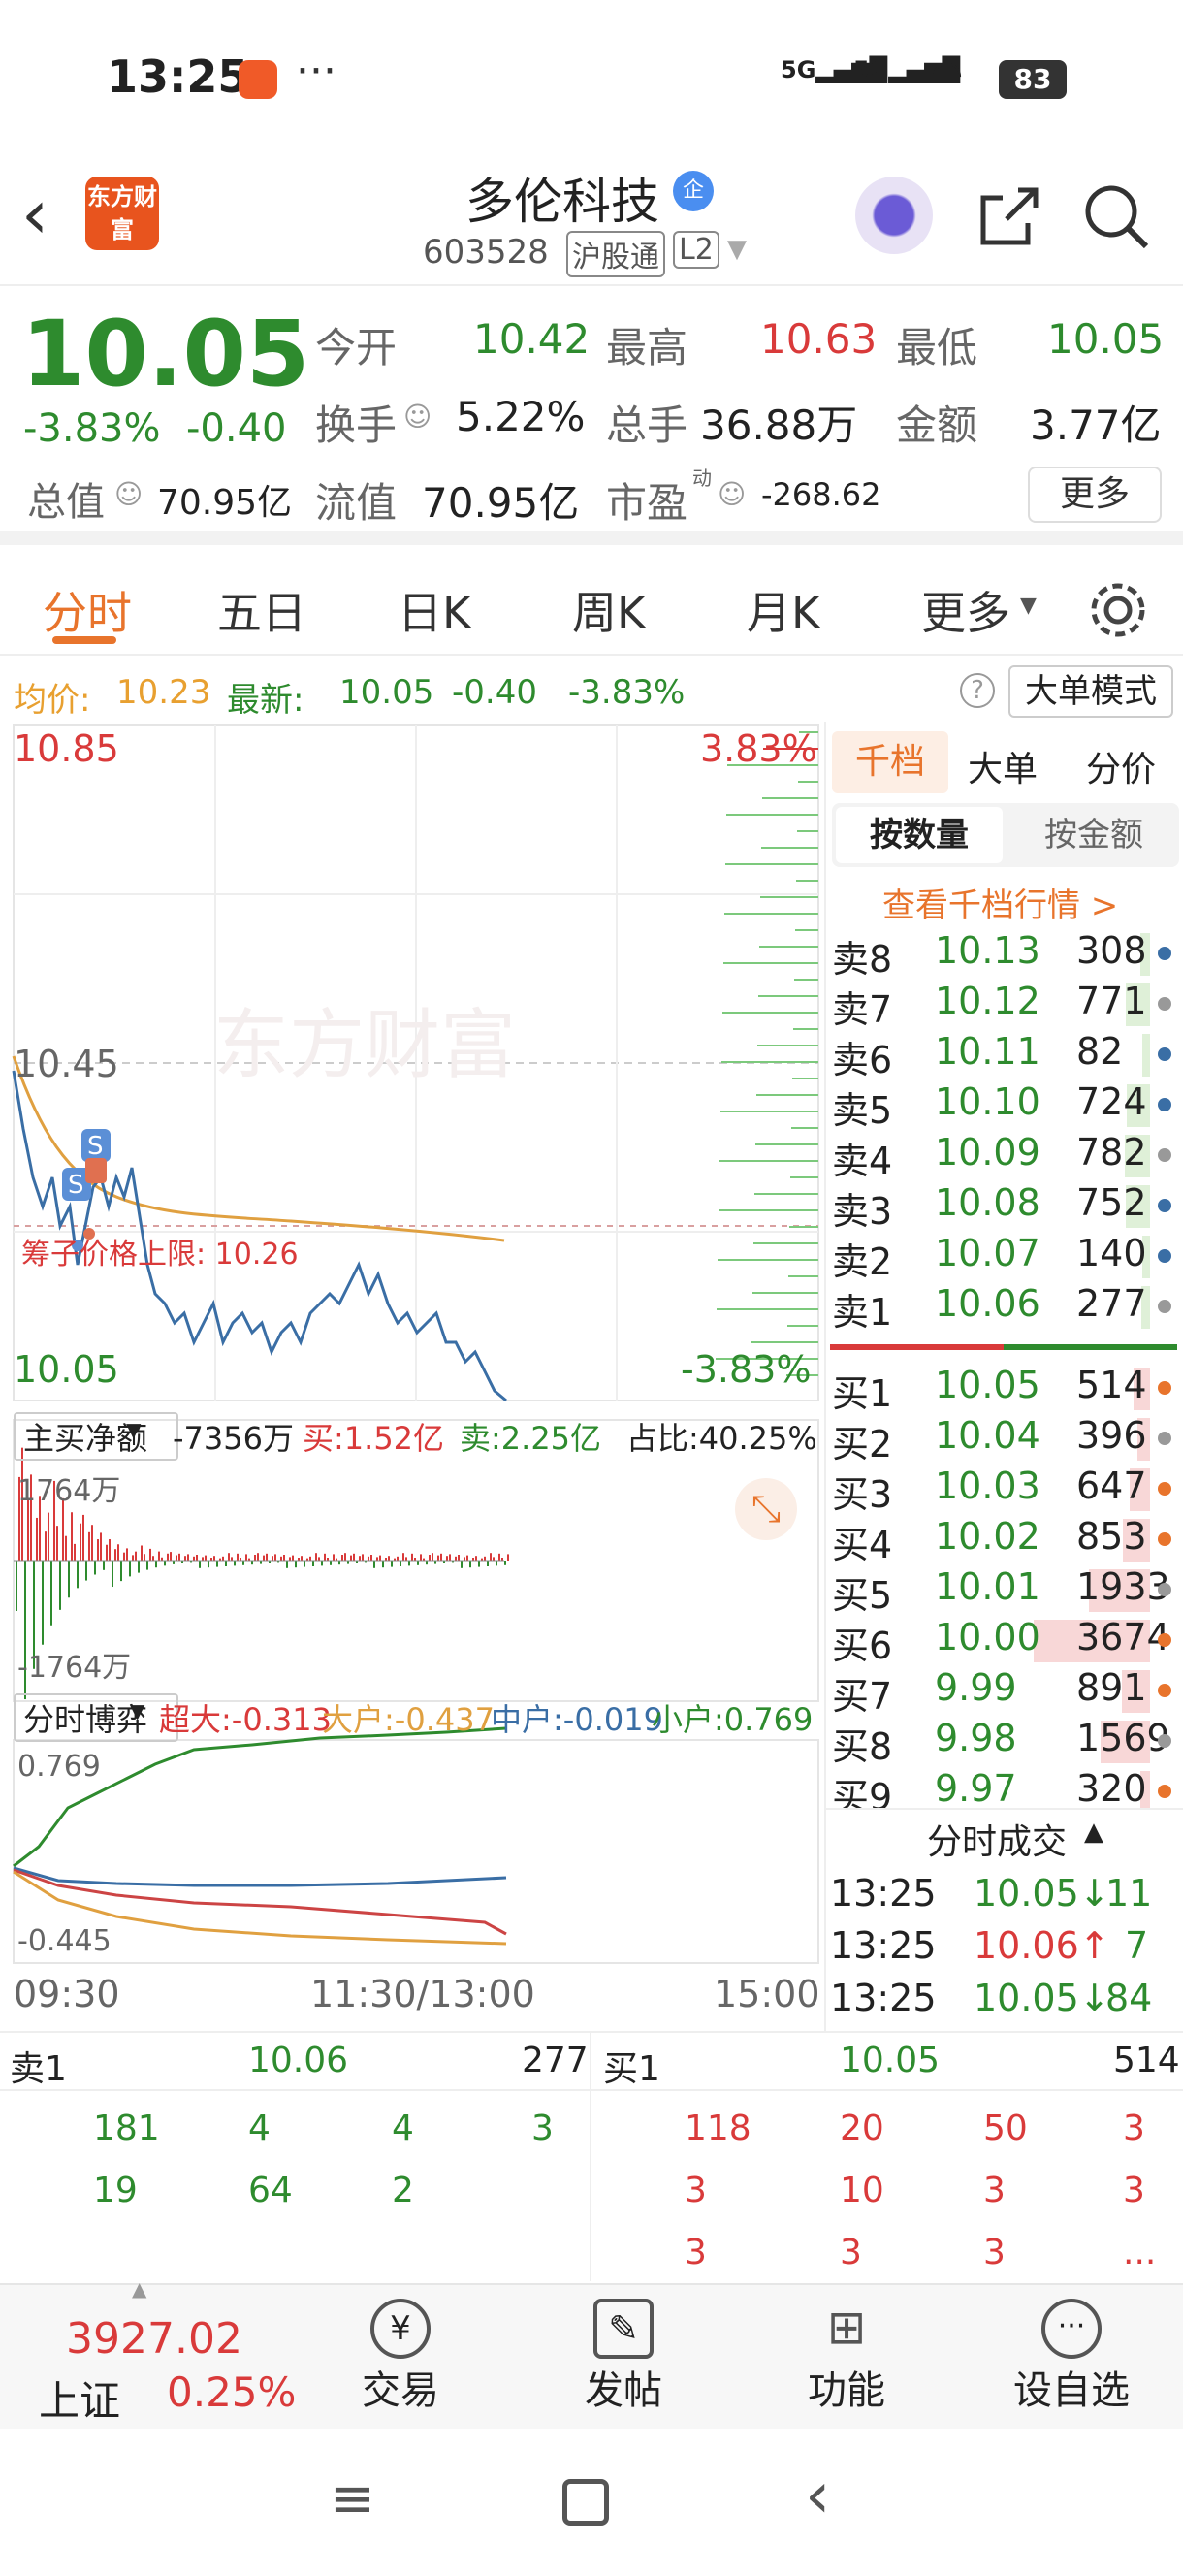 Image resolution: width=1183 pixels, height=2576 pixels. What do you see at coordinates (862, 1060) in the screenshot?
I see `level-label: 卖6` at bounding box center [862, 1060].